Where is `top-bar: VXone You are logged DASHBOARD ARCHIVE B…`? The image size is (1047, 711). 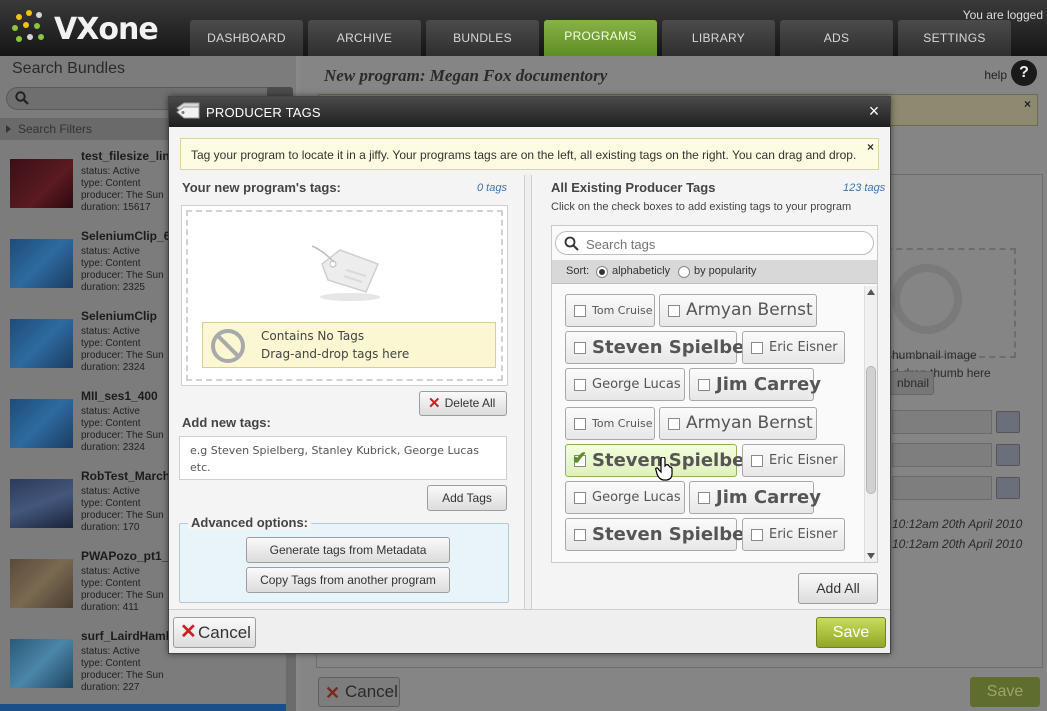
top-bar: VXone You are logged DASHBOARD ARCHIVE B… is located at coordinates (523, 28).